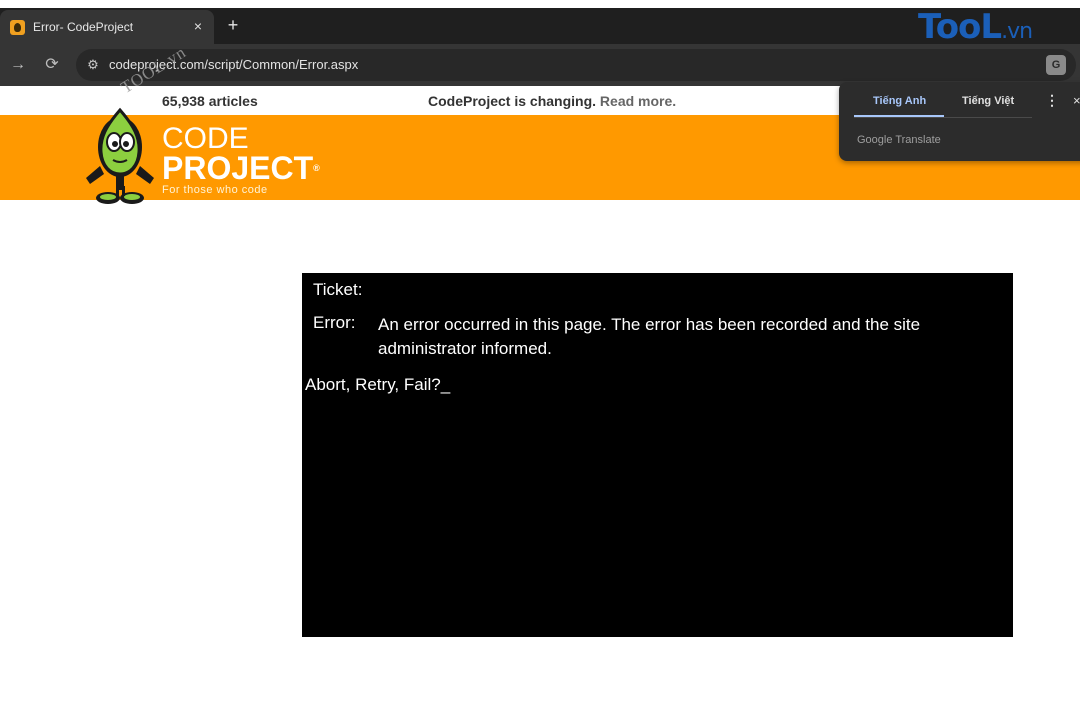 The image size is (1080, 720). Describe the element at coordinates (958, 27) in the screenshot. I see `watermark-letters-oo: oo` at that location.